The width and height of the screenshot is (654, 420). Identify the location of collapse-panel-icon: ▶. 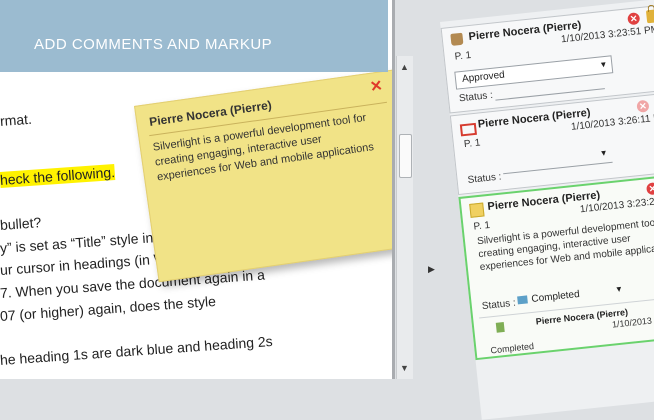
(431, 269).